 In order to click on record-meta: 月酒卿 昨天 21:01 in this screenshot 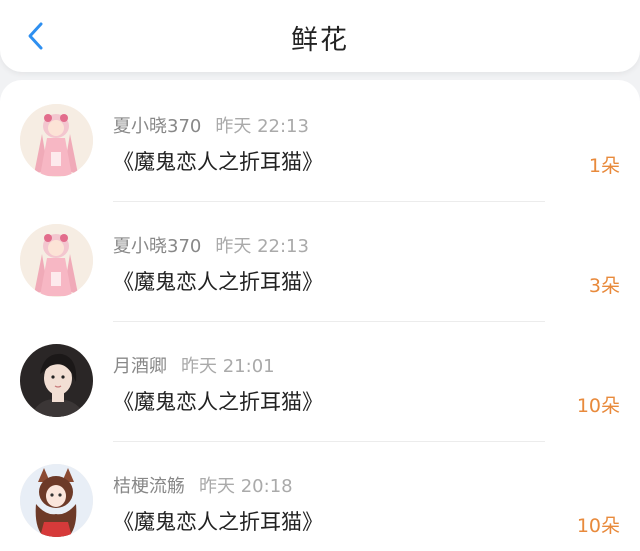, I will do `click(194, 365)`.